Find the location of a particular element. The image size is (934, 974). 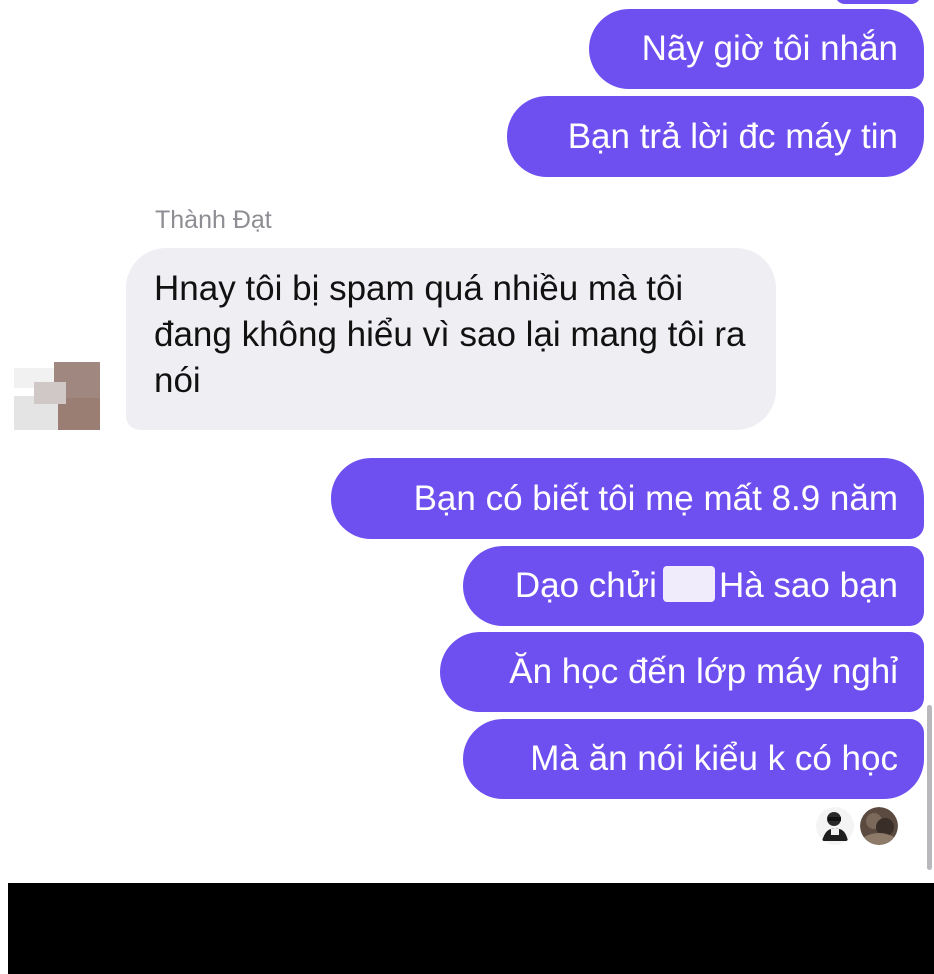

message-text-end: Hà sao bạn is located at coordinates (808, 585).